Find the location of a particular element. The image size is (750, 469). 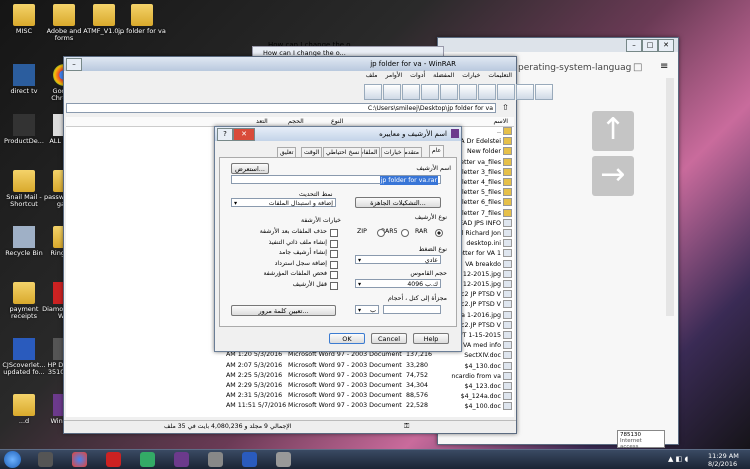

file-row: $4_123.doc is located at coordinates (488, 386).